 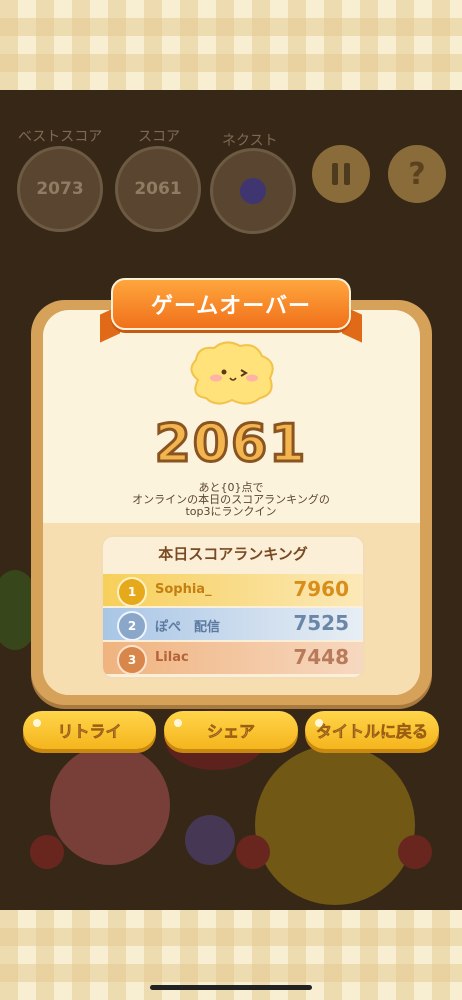 What do you see at coordinates (188, 627) in the screenshot?
I see `ranking-player-name: ぽぺ 配信` at bounding box center [188, 627].